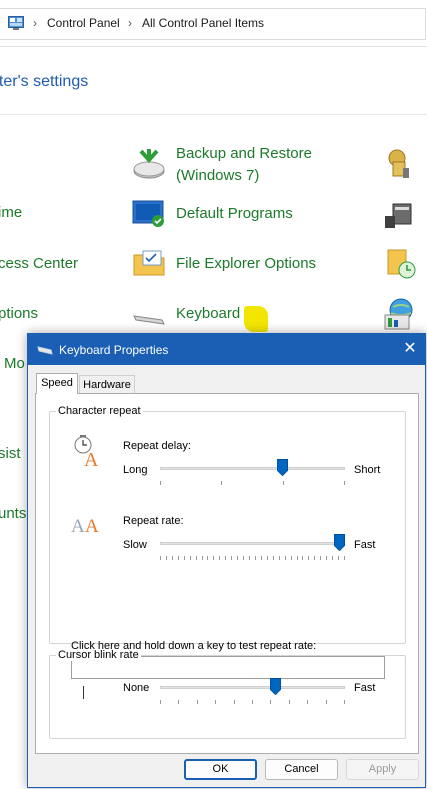 The height and width of the screenshot is (789, 427). What do you see at coordinates (213, 114) in the screenshot?
I see `divider` at bounding box center [213, 114].